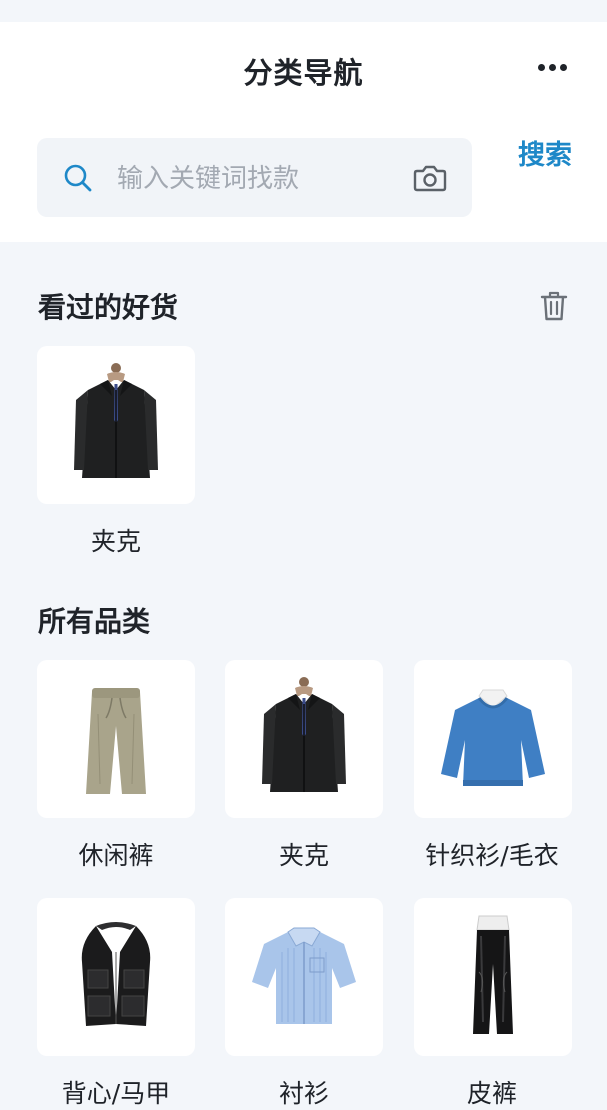 Image resolution: width=607 pixels, height=1110 pixels. I want to click on category-label: 背心/马甲, so click(116, 1093).